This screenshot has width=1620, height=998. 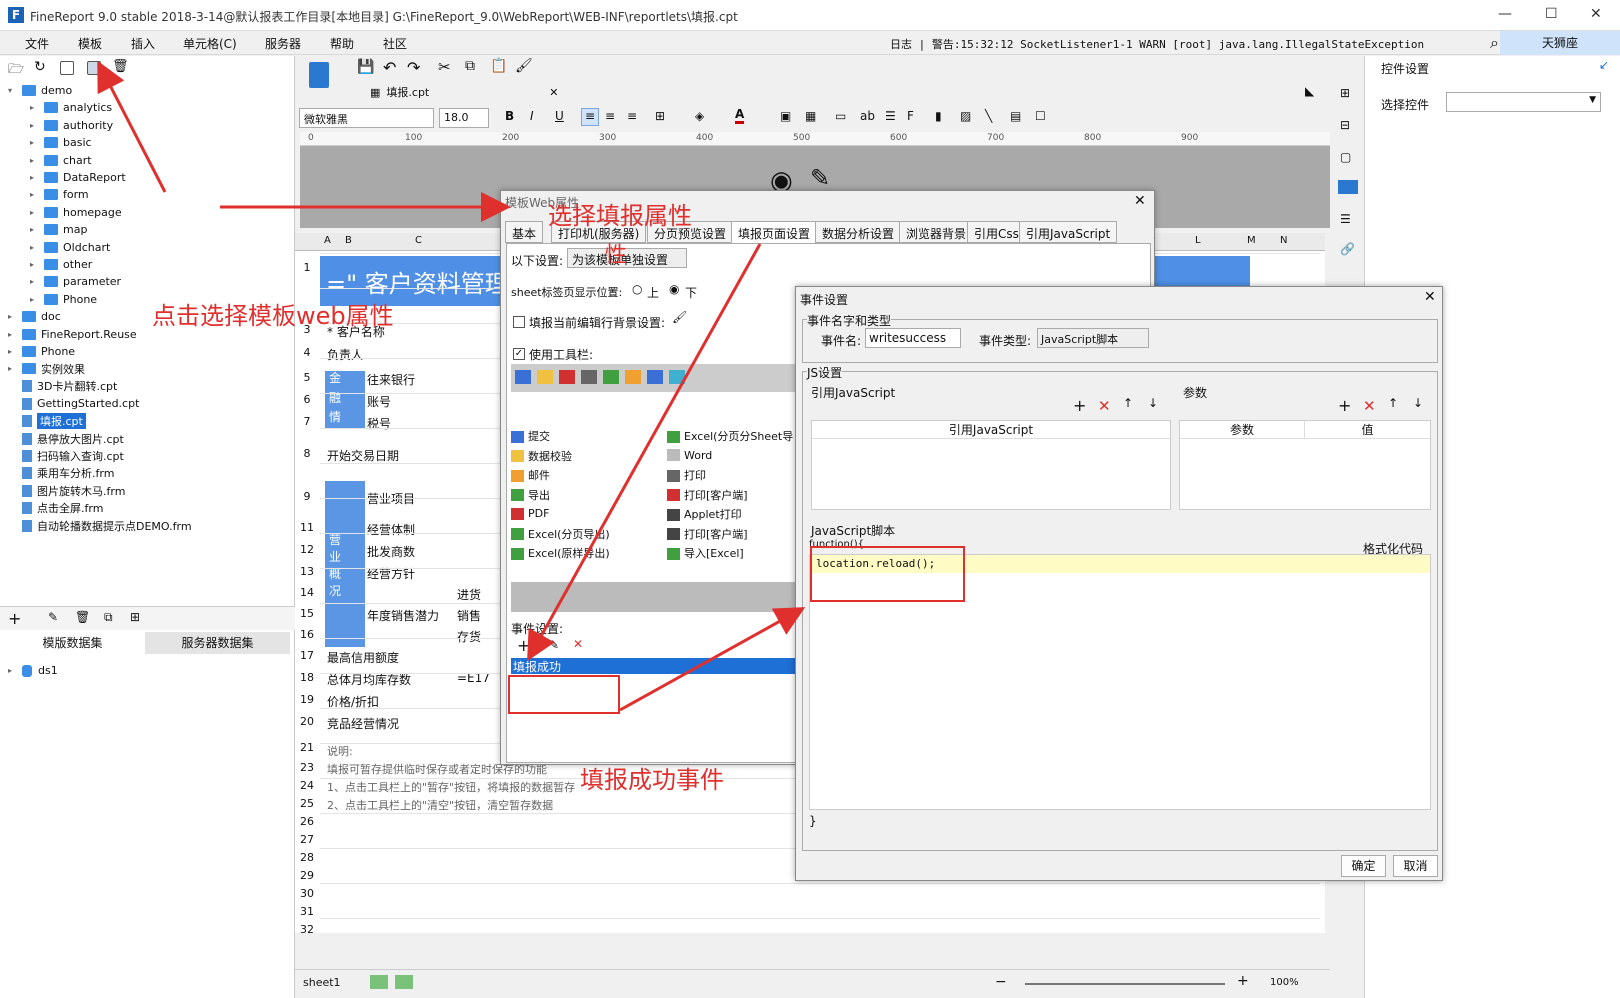 What do you see at coordinates (620, 216) in the screenshot?
I see `annotation-select-fill: 选择填报属性` at bounding box center [620, 216].